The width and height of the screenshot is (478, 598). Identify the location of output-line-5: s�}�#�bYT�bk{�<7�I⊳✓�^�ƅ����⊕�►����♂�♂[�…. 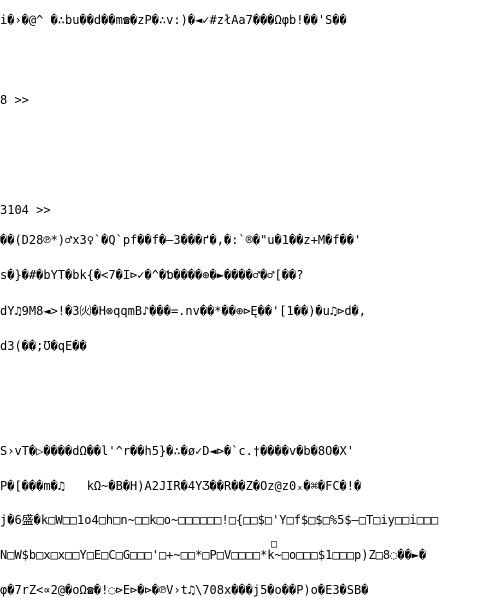
(152, 275).